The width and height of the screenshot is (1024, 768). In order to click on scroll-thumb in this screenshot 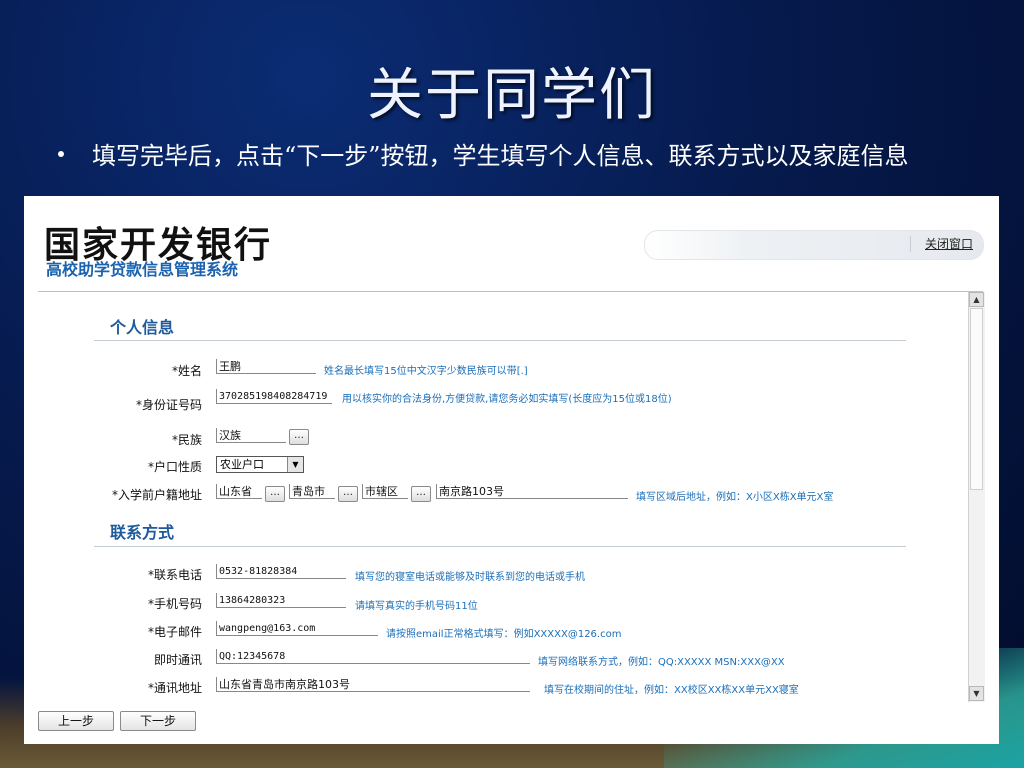, I will do `click(976, 399)`.